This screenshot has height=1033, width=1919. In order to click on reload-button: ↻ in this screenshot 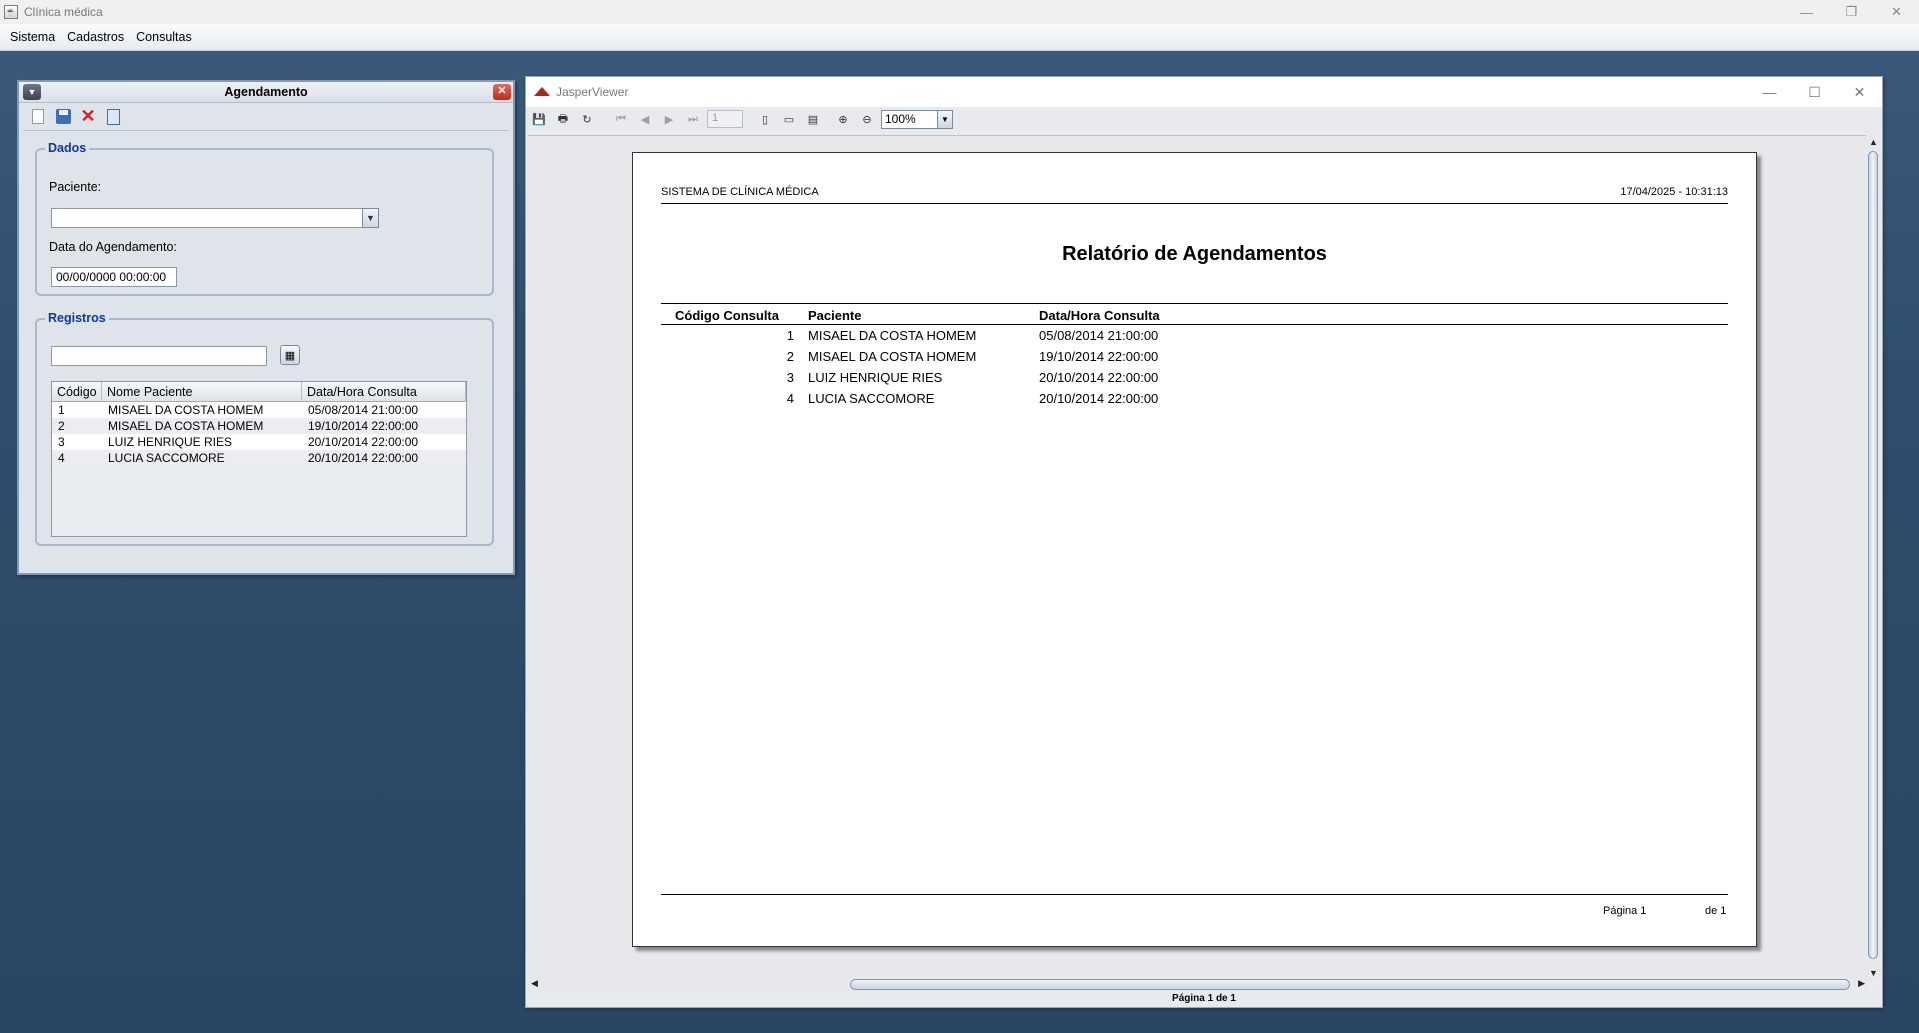, I will do `click(587, 119)`.